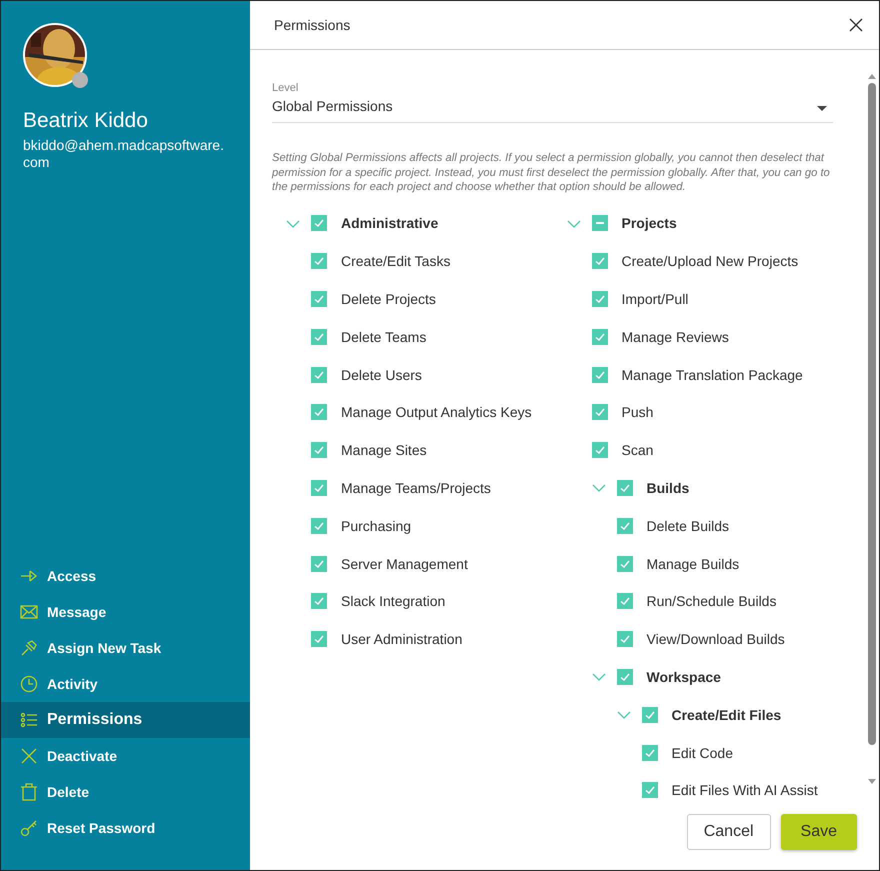 The height and width of the screenshot is (871, 880). Describe the element at coordinates (125, 828) in the screenshot. I see `menu-item: Reset Password` at that location.